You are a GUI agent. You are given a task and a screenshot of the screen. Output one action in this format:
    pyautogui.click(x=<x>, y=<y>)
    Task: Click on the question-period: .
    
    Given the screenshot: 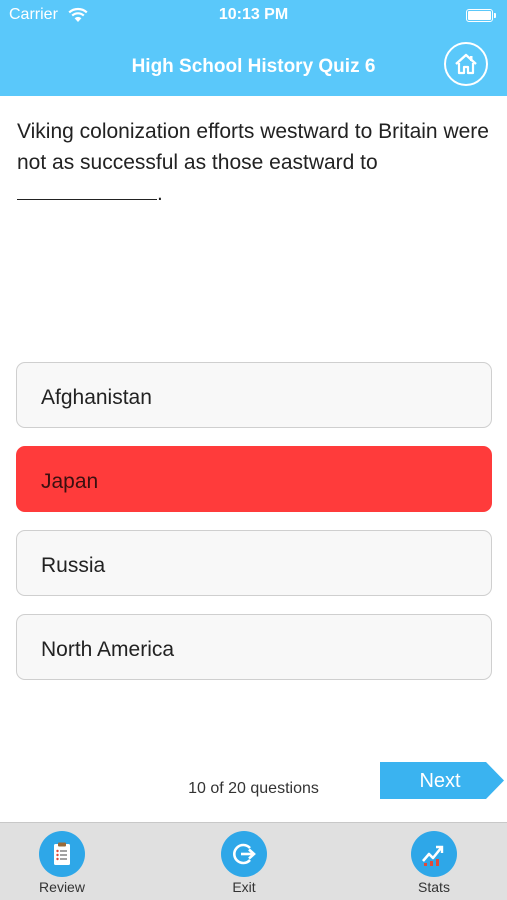 What is the action you would take?
    pyautogui.click(x=160, y=193)
    